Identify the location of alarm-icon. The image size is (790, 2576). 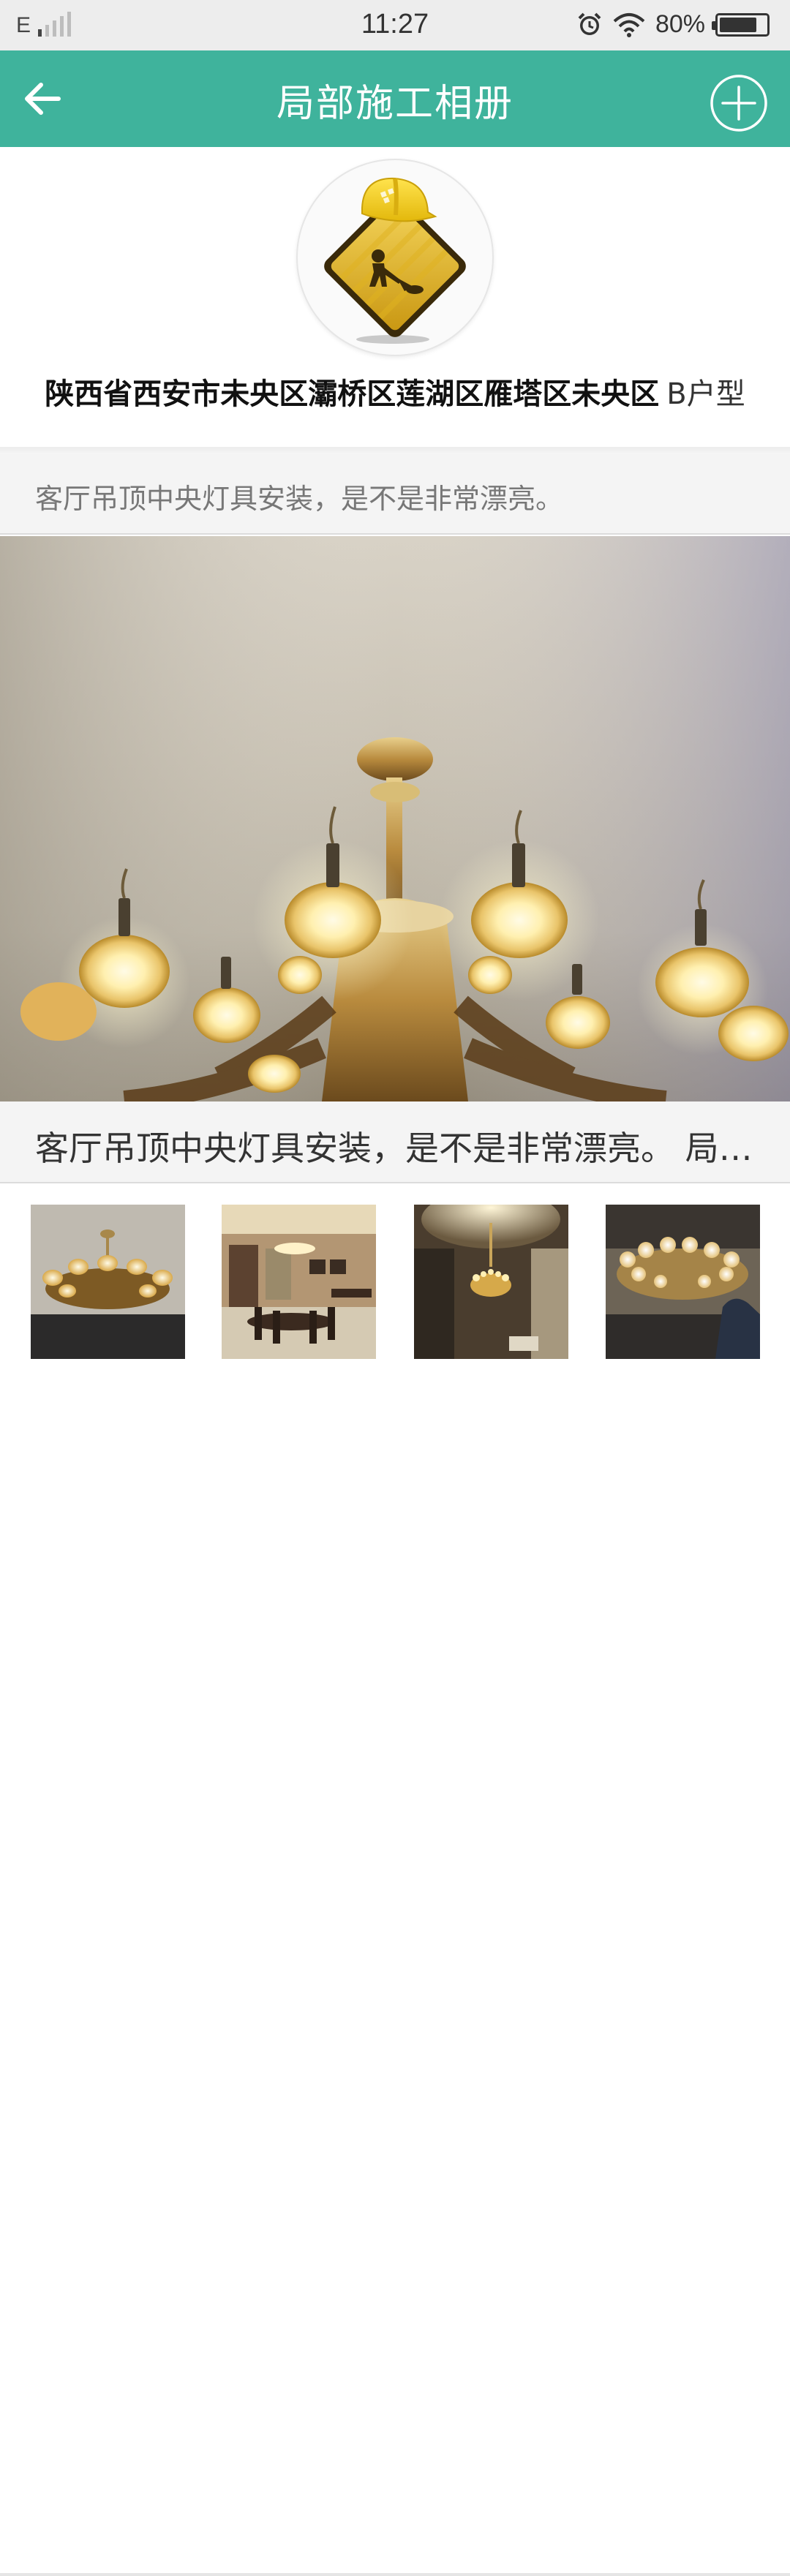
(589, 23).